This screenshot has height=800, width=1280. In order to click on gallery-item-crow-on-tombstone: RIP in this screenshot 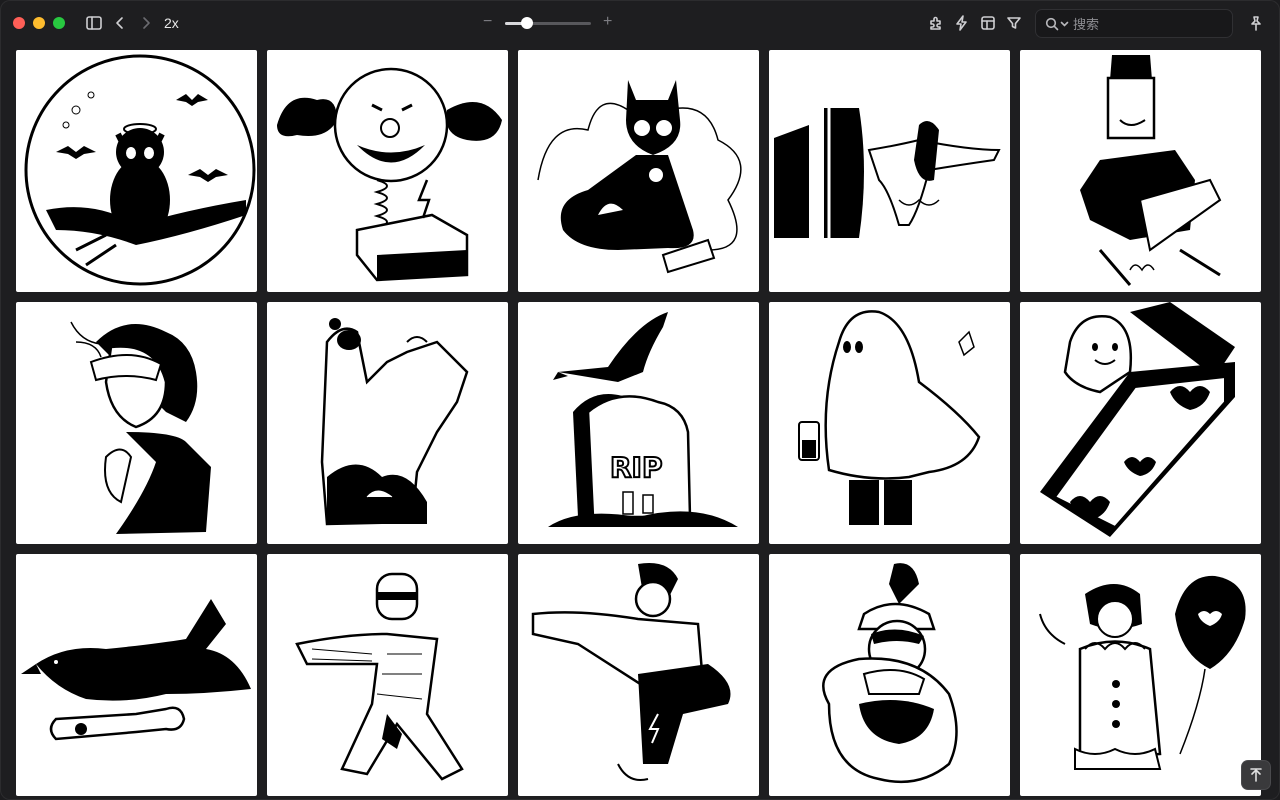, I will do `click(638, 423)`.